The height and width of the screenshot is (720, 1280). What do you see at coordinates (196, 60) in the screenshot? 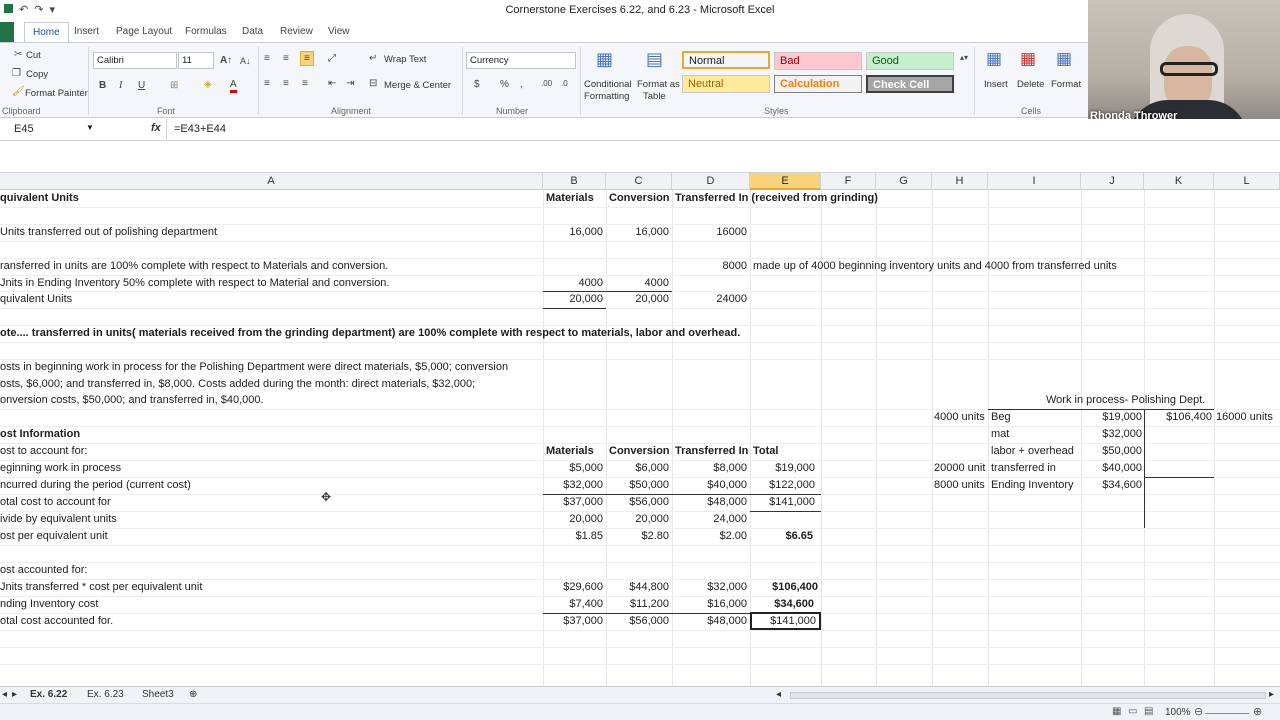
I see `font-size-select: 11` at bounding box center [196, 60].